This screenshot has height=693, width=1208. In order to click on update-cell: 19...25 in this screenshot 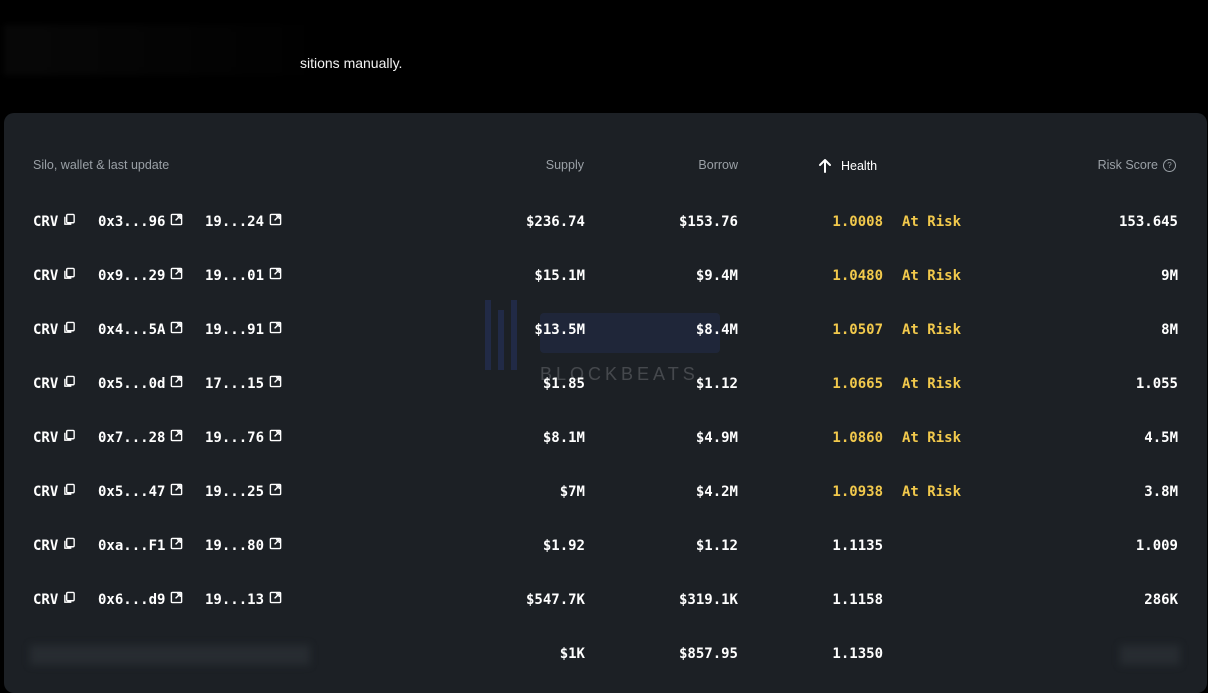, I will do `click(243, 492)`.